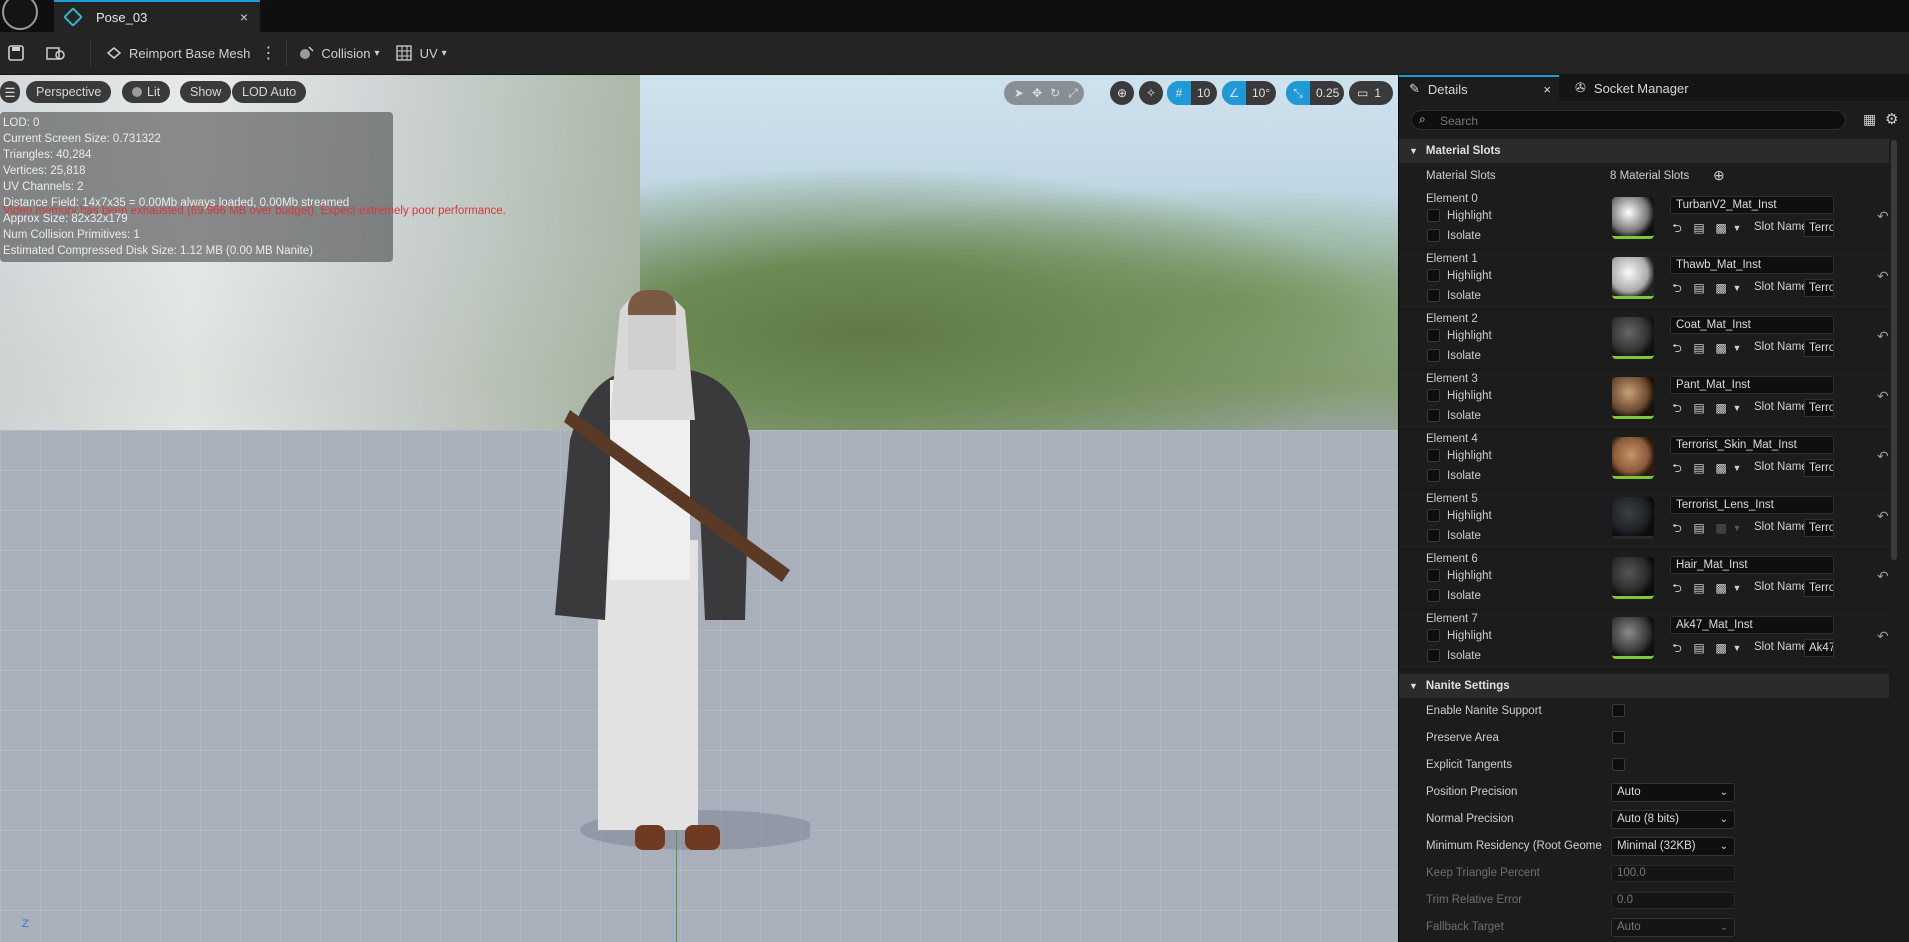 The image size is (1909, 942). I want to click on material-name-field: Ak47_Mat_Inst, so click(1752, 625).